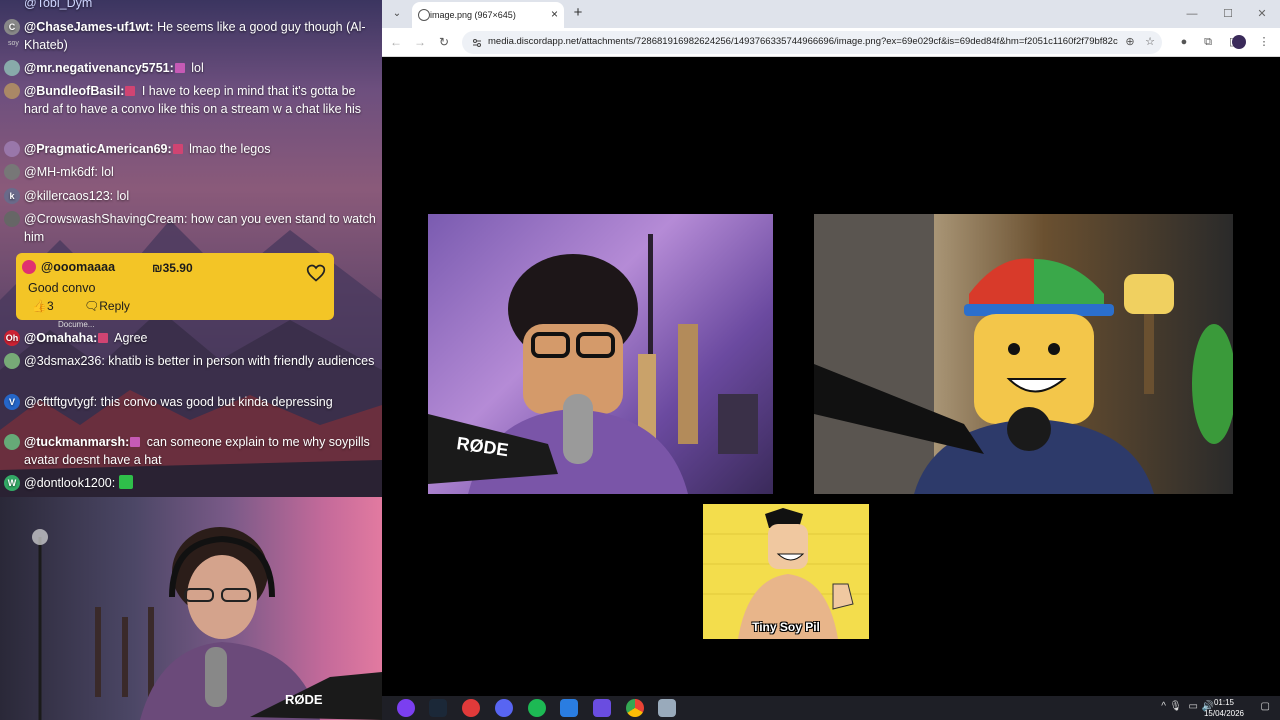 This screenshot has width=1280, height=720. What do you see at coordinates (537, 708) in the screenshot?
I see `spotify-icon` at bounding box center [537, 708].